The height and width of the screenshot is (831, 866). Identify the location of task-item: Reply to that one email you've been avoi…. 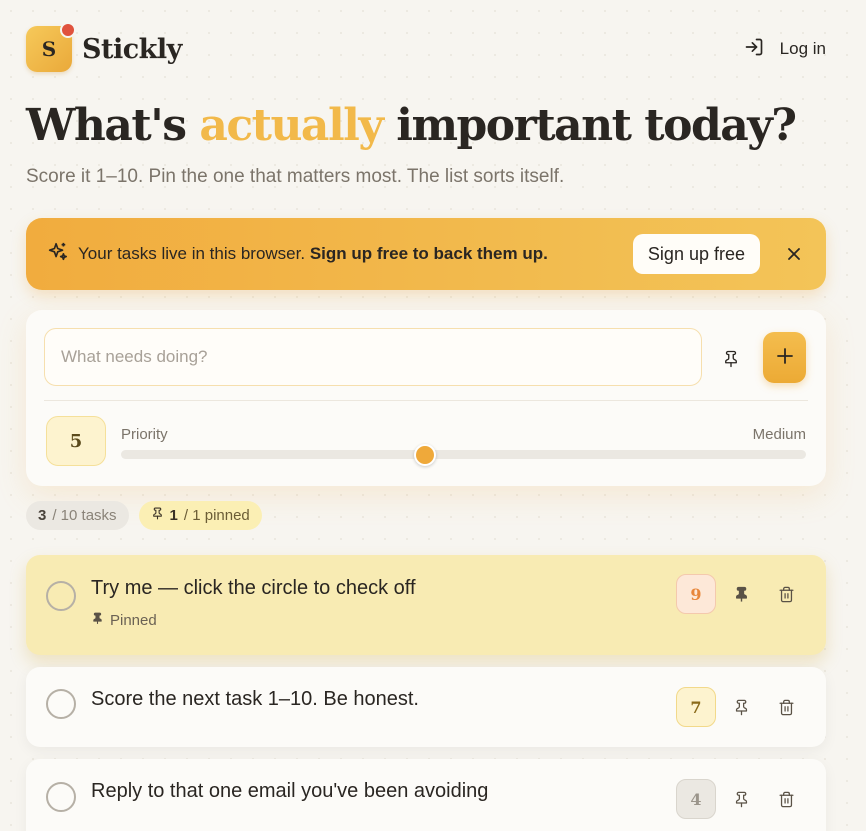
(426, 795).